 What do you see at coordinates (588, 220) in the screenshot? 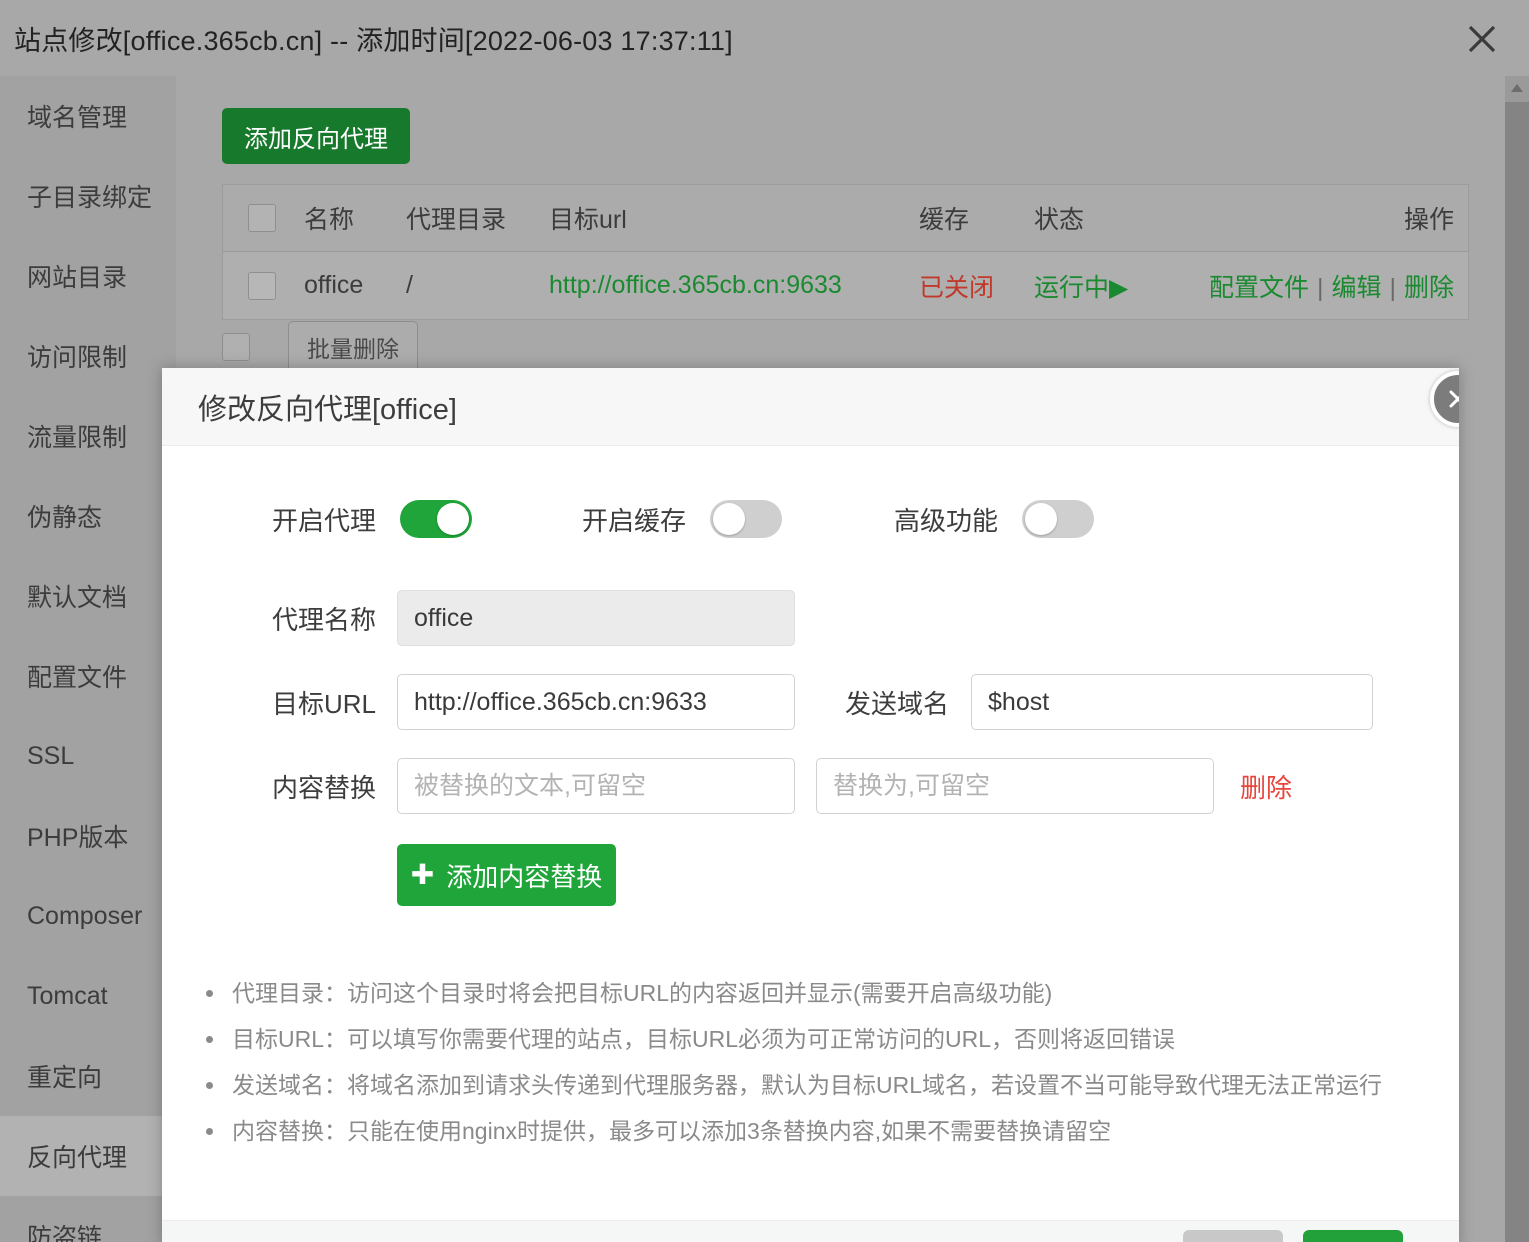
I see `column-header-url: 目标url` at bounding box center [588, 220].